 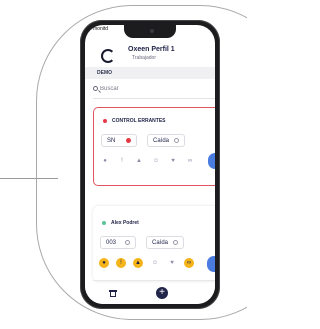 I want to click on card-title-text: CONTROL ERRANTES, so click(x=139, y=121).